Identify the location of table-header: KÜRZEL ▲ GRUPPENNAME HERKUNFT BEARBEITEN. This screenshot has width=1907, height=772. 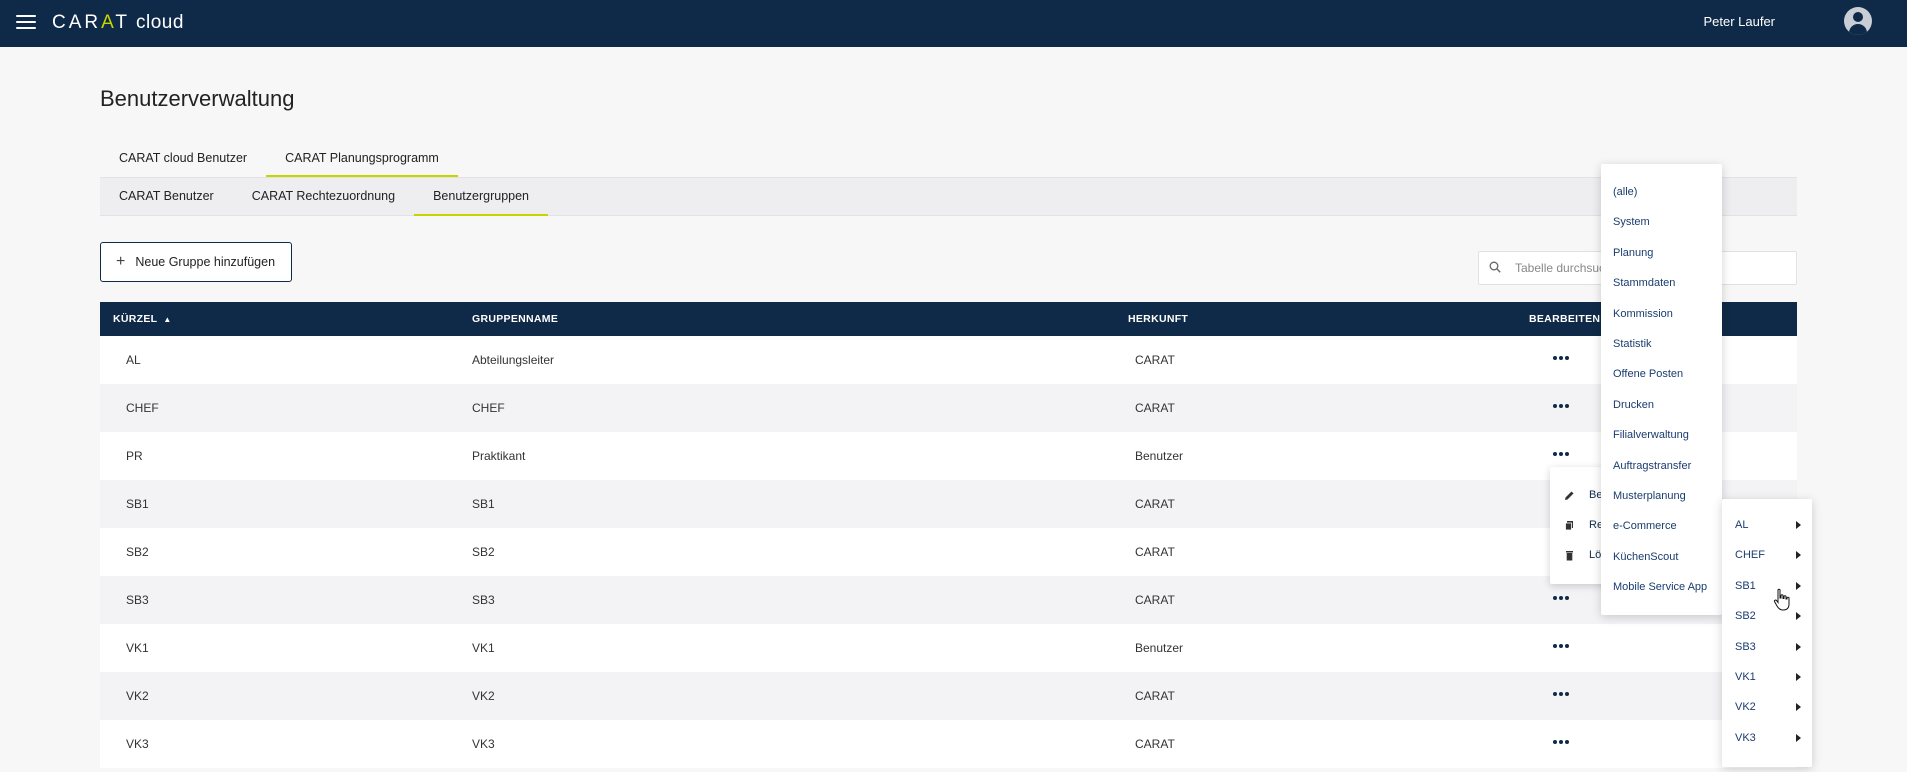
(948, 319).